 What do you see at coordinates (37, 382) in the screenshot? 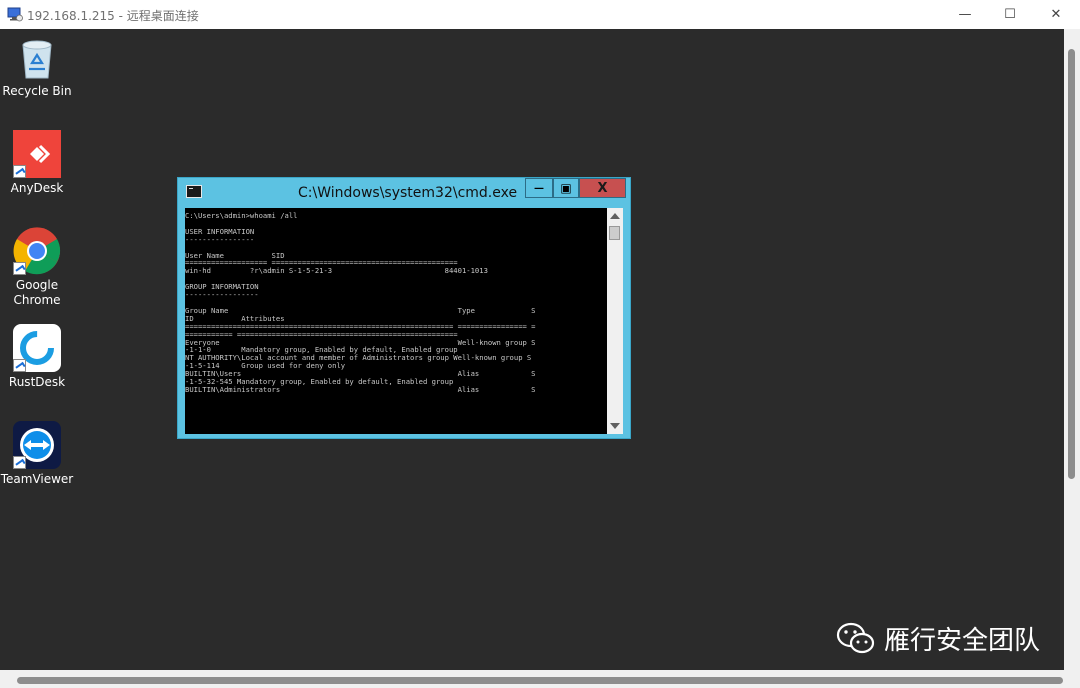
I see `desktop-icon-label: RustDesk` at bounding box center [37, 382].